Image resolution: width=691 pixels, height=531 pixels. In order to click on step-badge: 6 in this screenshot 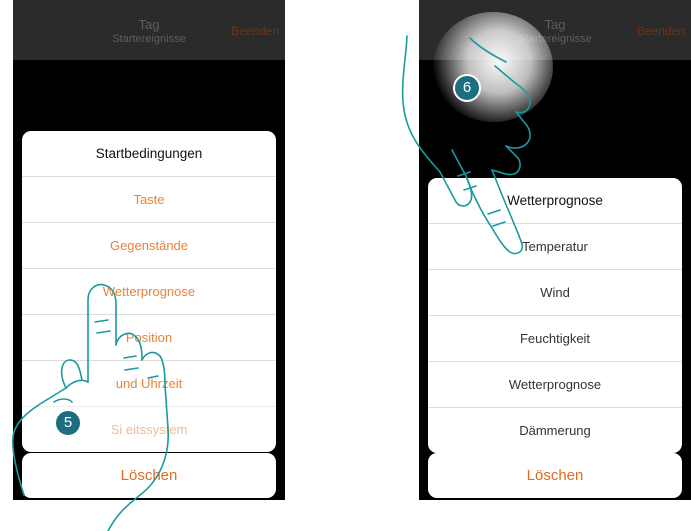, I will do `click(467, 88)`.